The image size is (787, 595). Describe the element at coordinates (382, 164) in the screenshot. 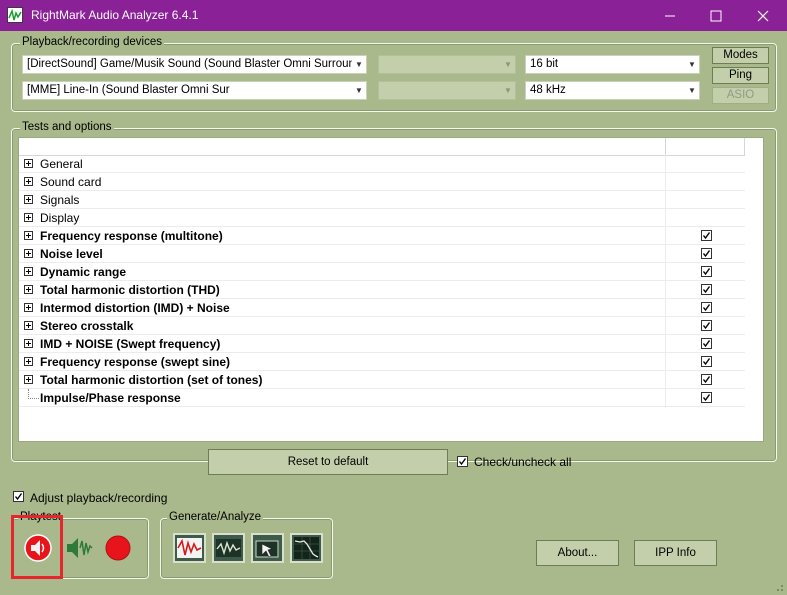

I see `test-row: General` at that location.